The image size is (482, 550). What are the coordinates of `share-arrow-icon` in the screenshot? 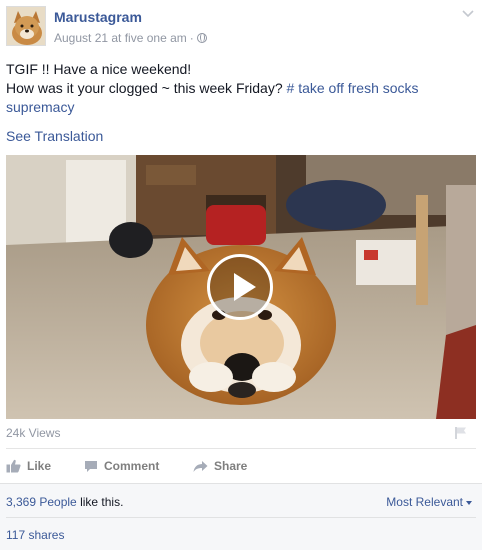 It's located at (200, 466).